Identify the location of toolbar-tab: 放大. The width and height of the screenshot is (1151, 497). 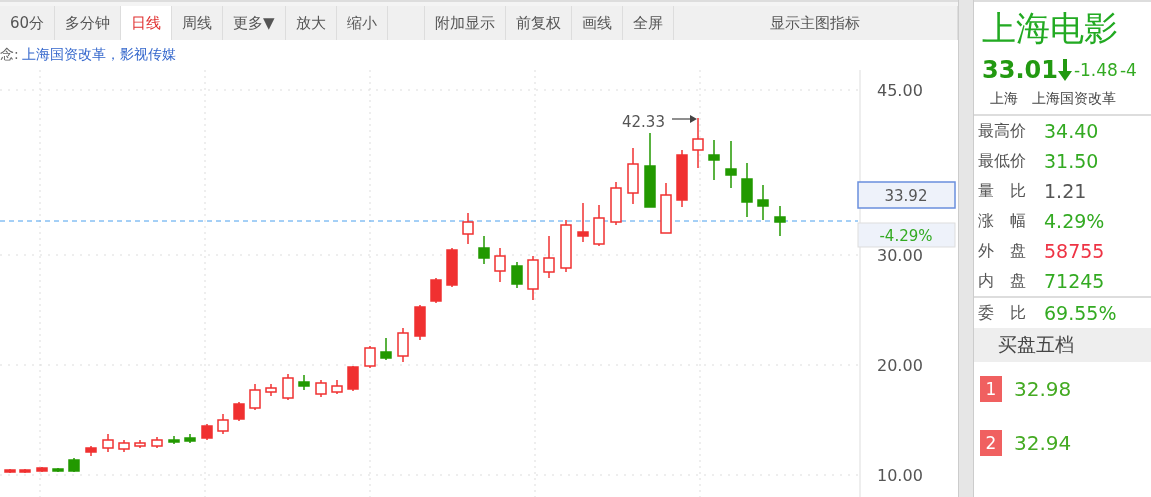
(311, 23).